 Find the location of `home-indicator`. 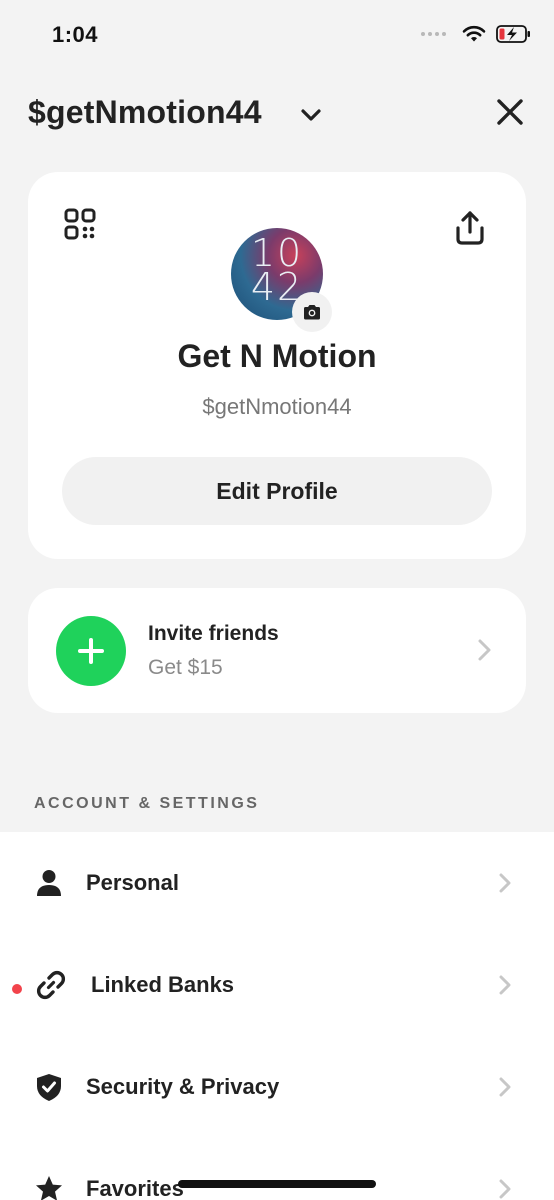

home-indicator is located at coordinates (277, 1184).